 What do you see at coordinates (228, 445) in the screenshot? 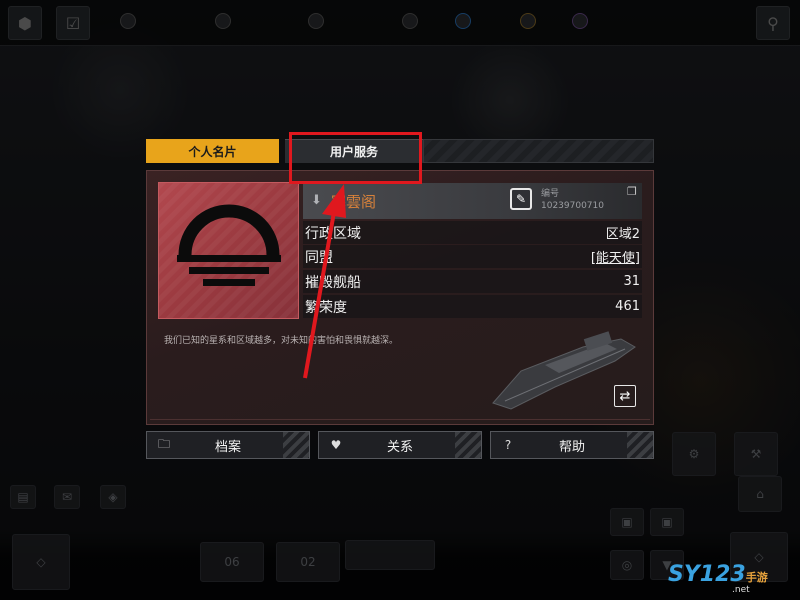
I see `archive-button: 🗀 档案` at bounding box center [228, 445].